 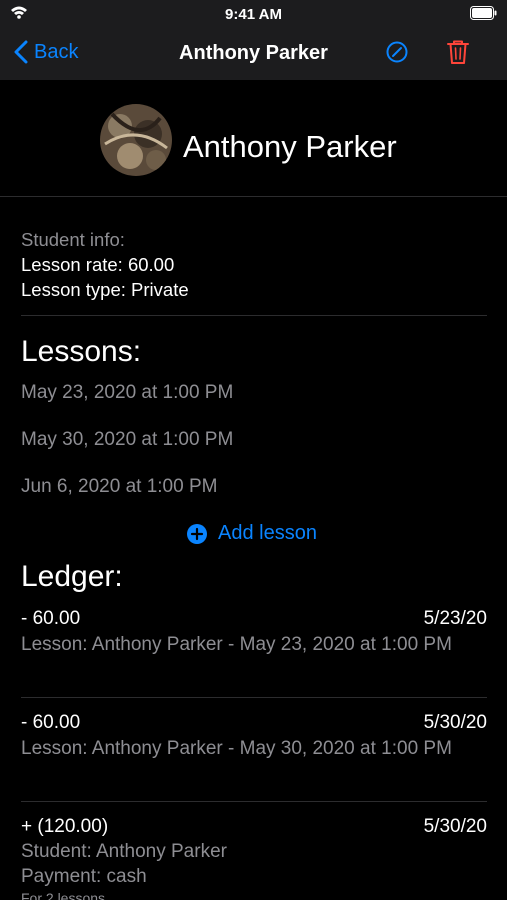 What do you see at coordinates (483, 13) in the screenshot?
I see `battery-icon` at bounding box center [483, 13].